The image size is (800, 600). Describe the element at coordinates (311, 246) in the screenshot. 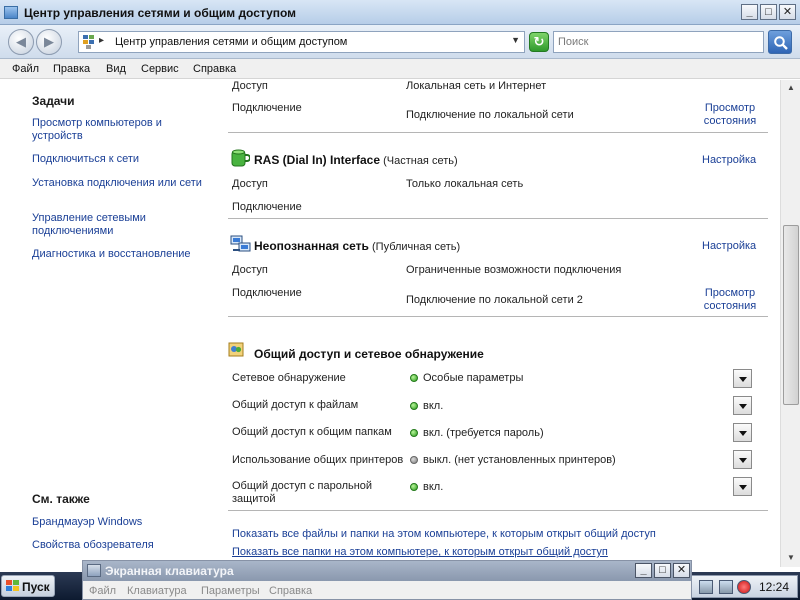

I see `unknown-network-name: Неопознанная сеть` at that location.